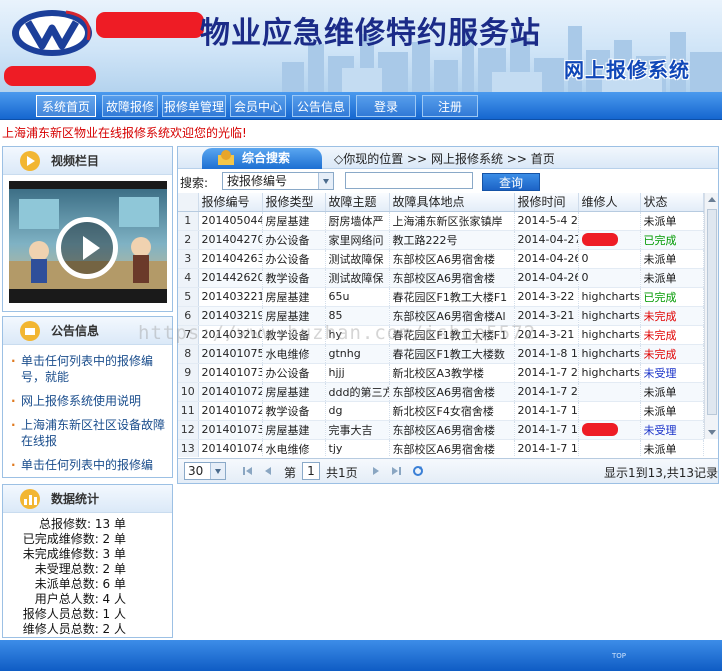  What do you see at coordinates (88, 369) in the screenshot?
I see `notice-item: 单击任何列表中的报修编号，就能` at bounding box center [88, 369].